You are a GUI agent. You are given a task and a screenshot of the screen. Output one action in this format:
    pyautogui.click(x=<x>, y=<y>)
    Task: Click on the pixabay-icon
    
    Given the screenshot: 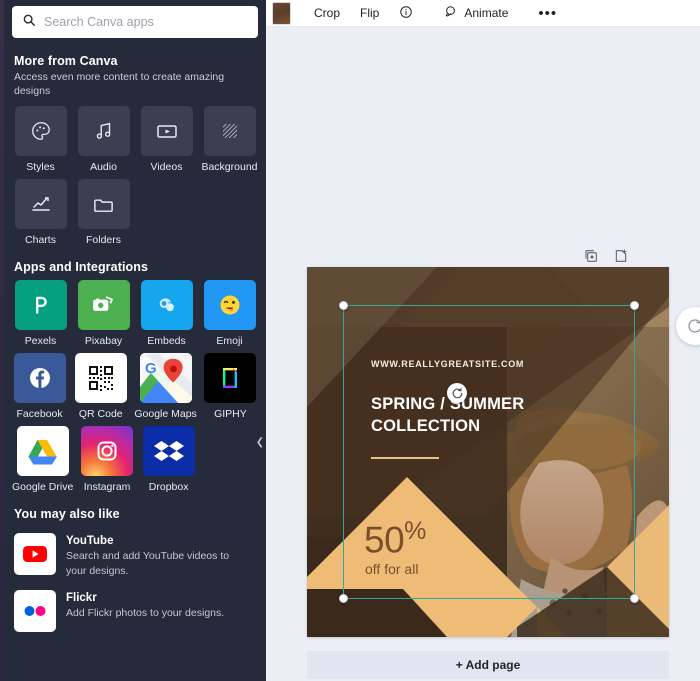 What is the action you would take?
    pyautogui.click(x=103, y=305)
    